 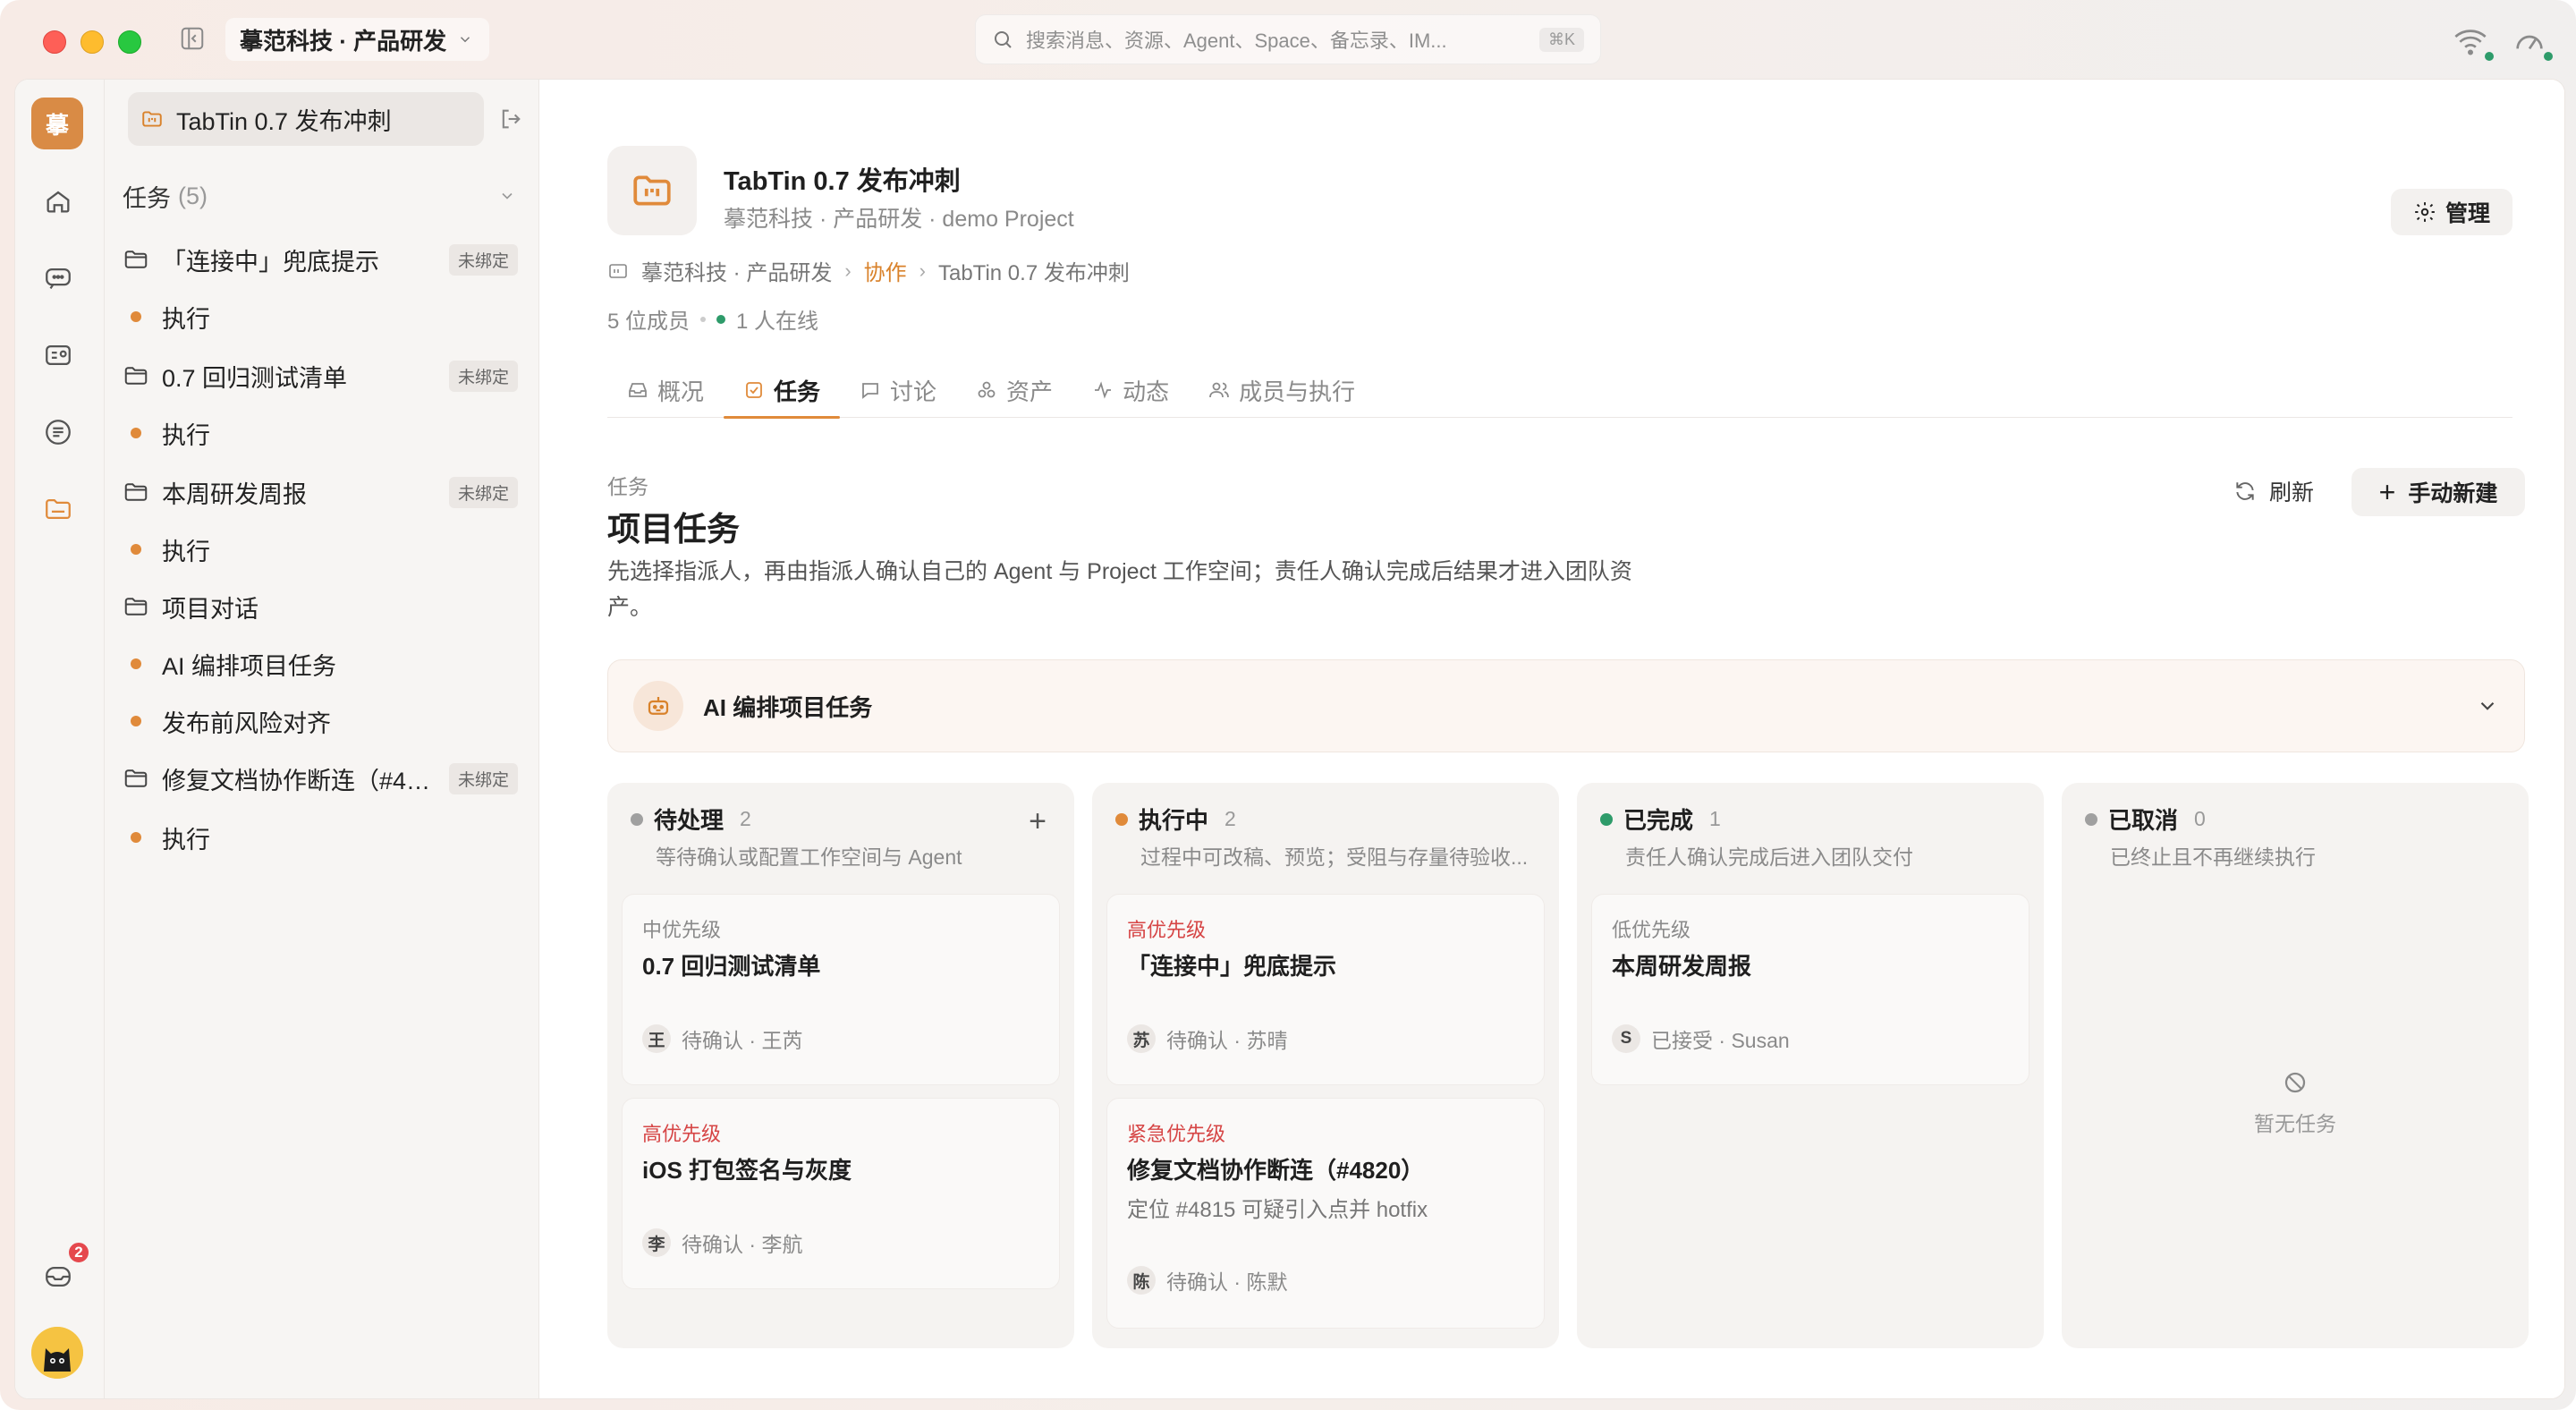 What do you see at coordinates (1701, 1039) in the screenshot?
I see `assignee: S 已接受 · Susan` at bounding box center [1701, 1039].